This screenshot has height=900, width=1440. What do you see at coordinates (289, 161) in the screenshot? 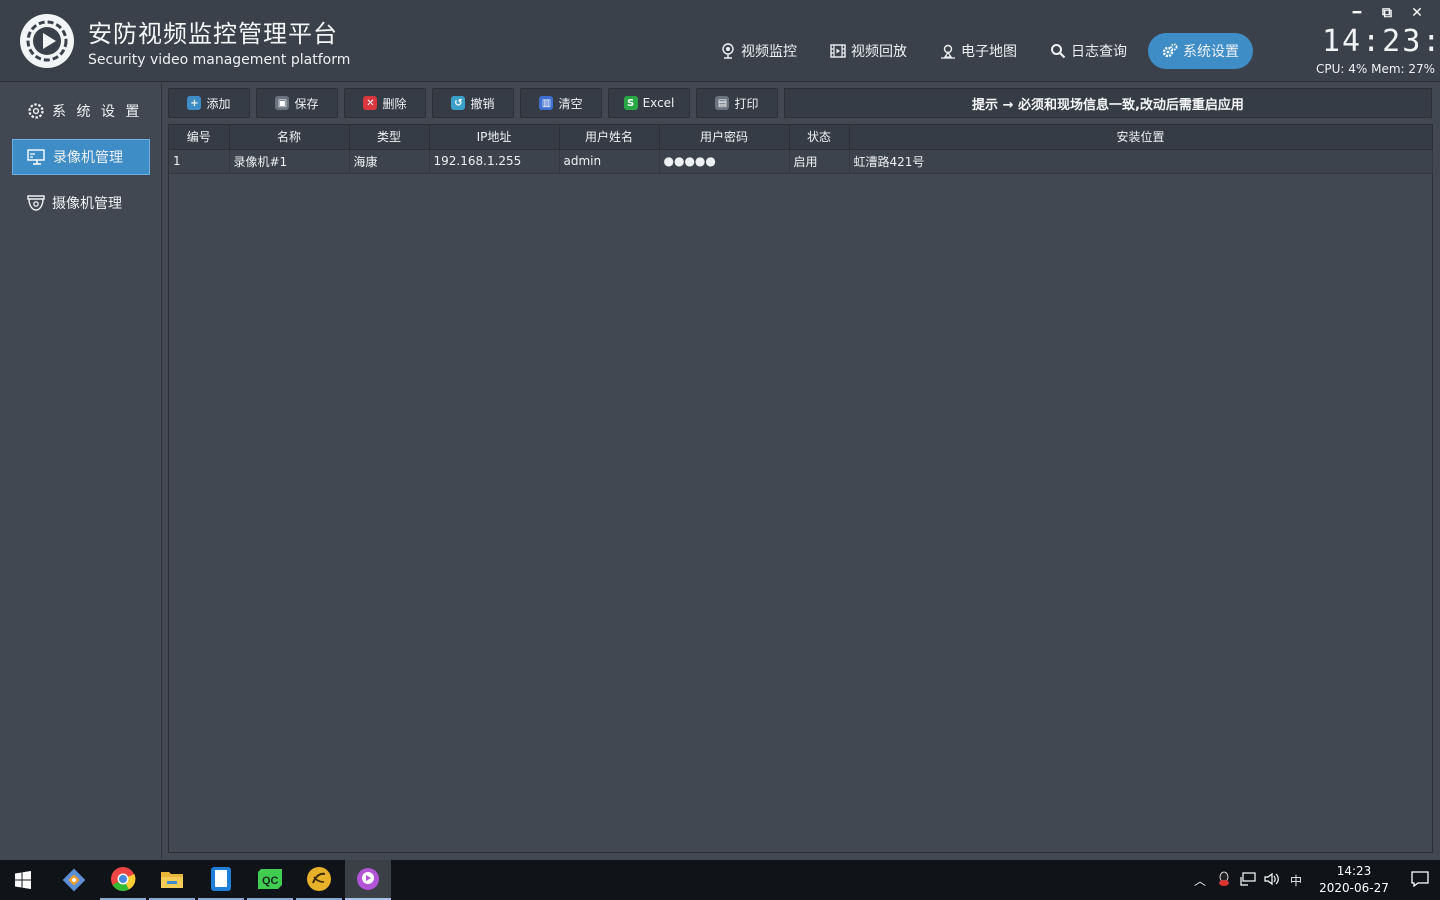
I see `table-cell: 录像机#1` at bounding box center [289, 161].